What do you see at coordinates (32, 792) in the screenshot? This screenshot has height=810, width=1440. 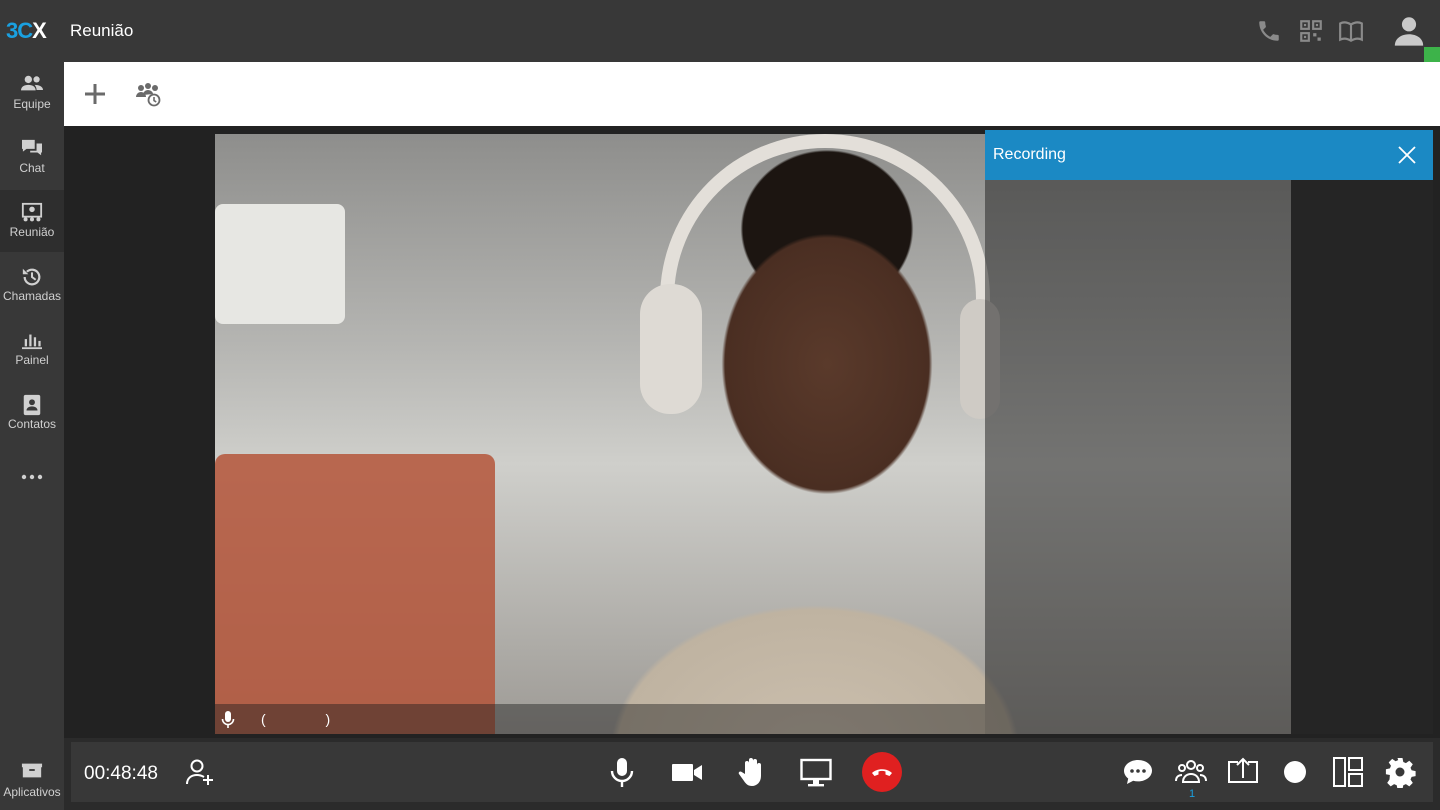 I see `sidebar-item-label: Aplicativos` at bounding box center [32, 792].